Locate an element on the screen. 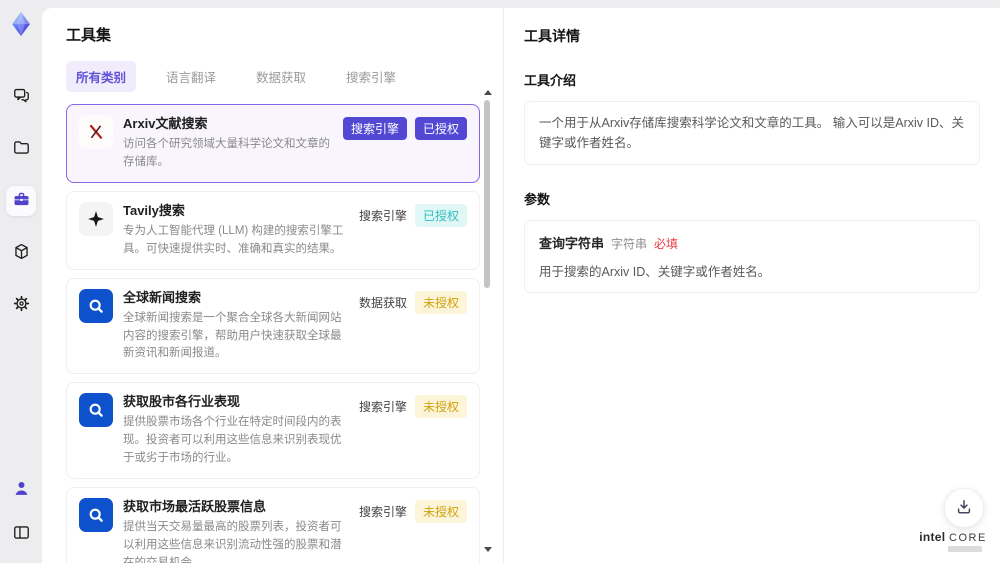 The height and width of the screenshot is (563, 1000). tab-search-engine: 搜索引擎 is located at coordinates (371, 76).